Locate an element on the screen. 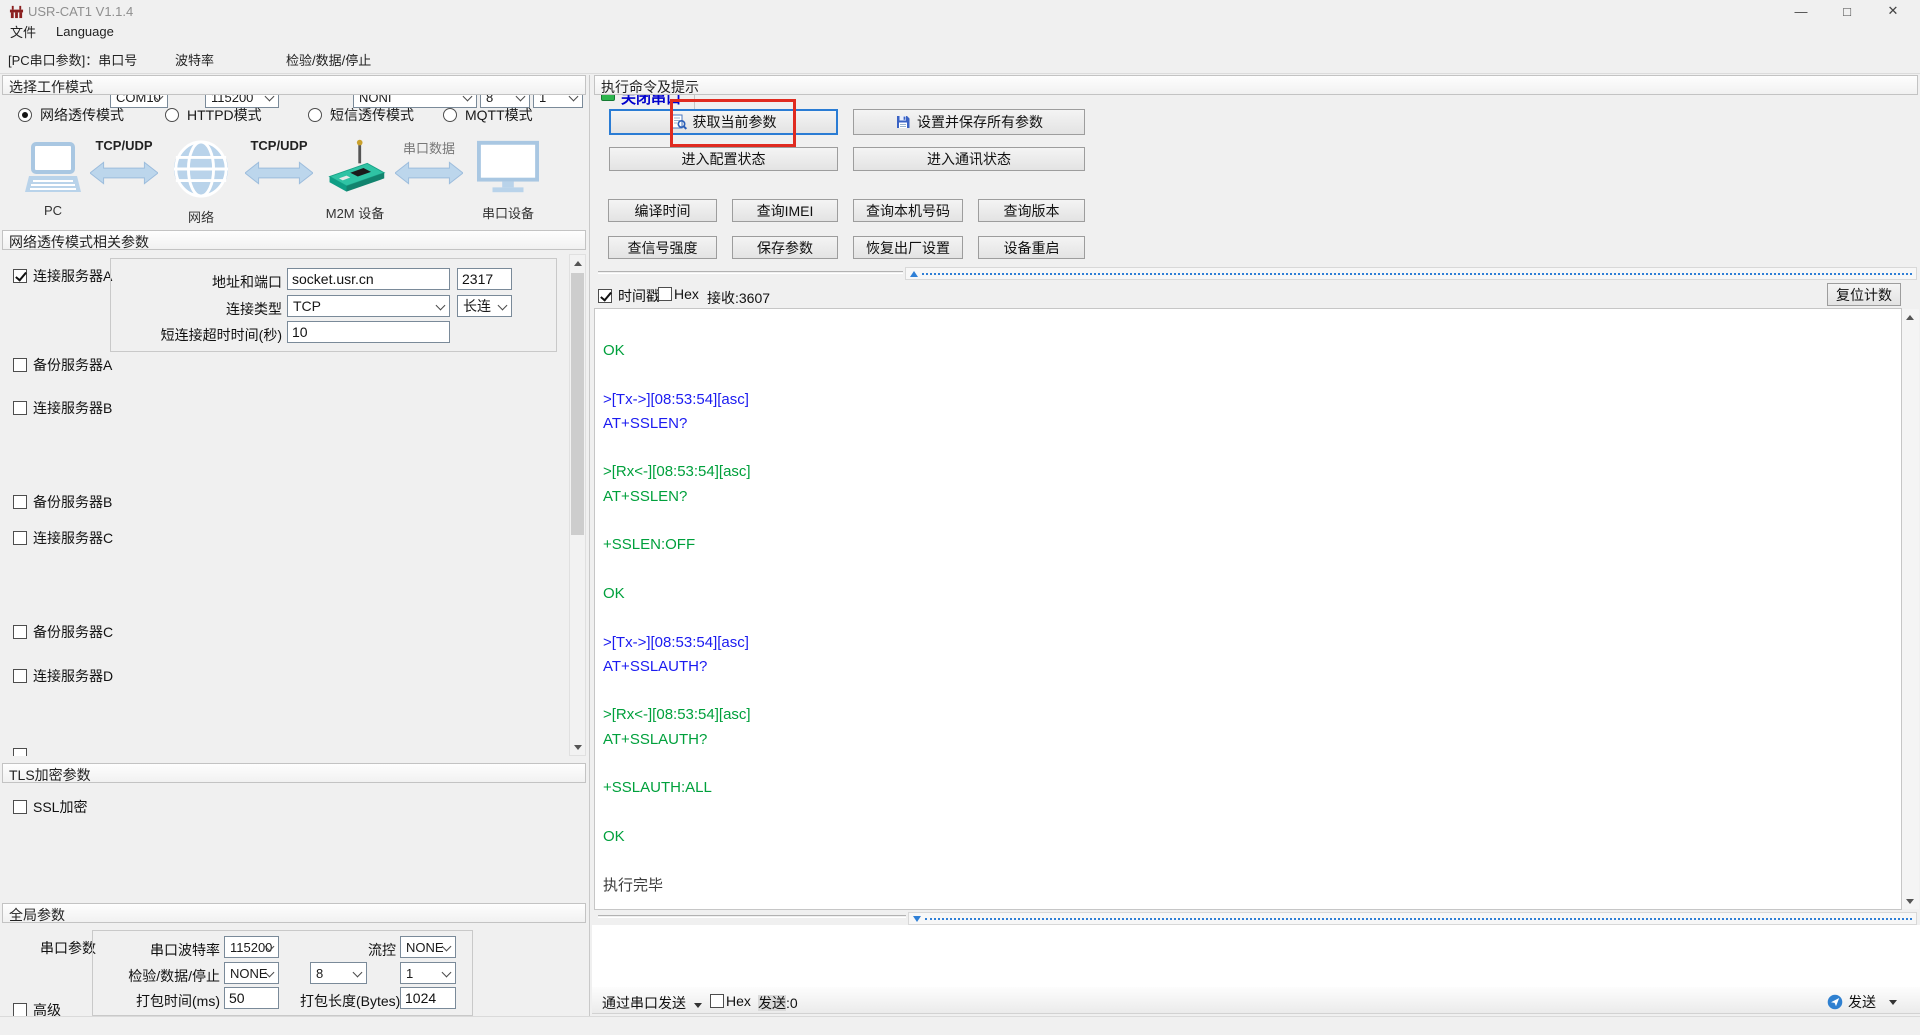 The image size is (1920, 1035). log-line: +SSLEN:OFF is located at coordinates (649, 545).